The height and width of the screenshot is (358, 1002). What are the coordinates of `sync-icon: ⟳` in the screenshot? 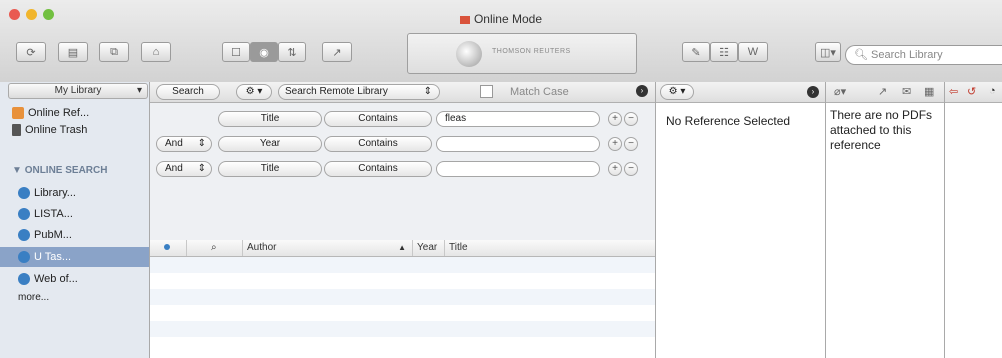 It's located at (31, 52).